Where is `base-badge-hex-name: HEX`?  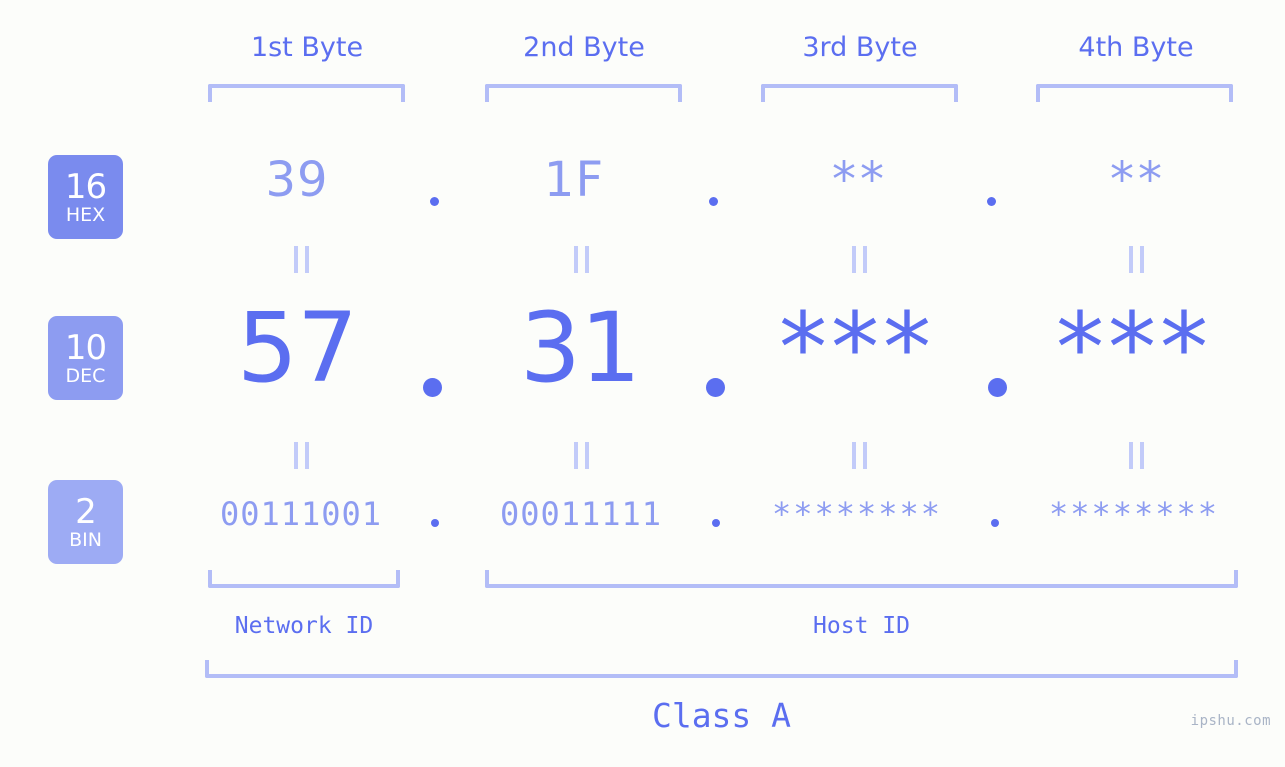
base-badge-hex-name: HEX is located at coordinates (85, 214).